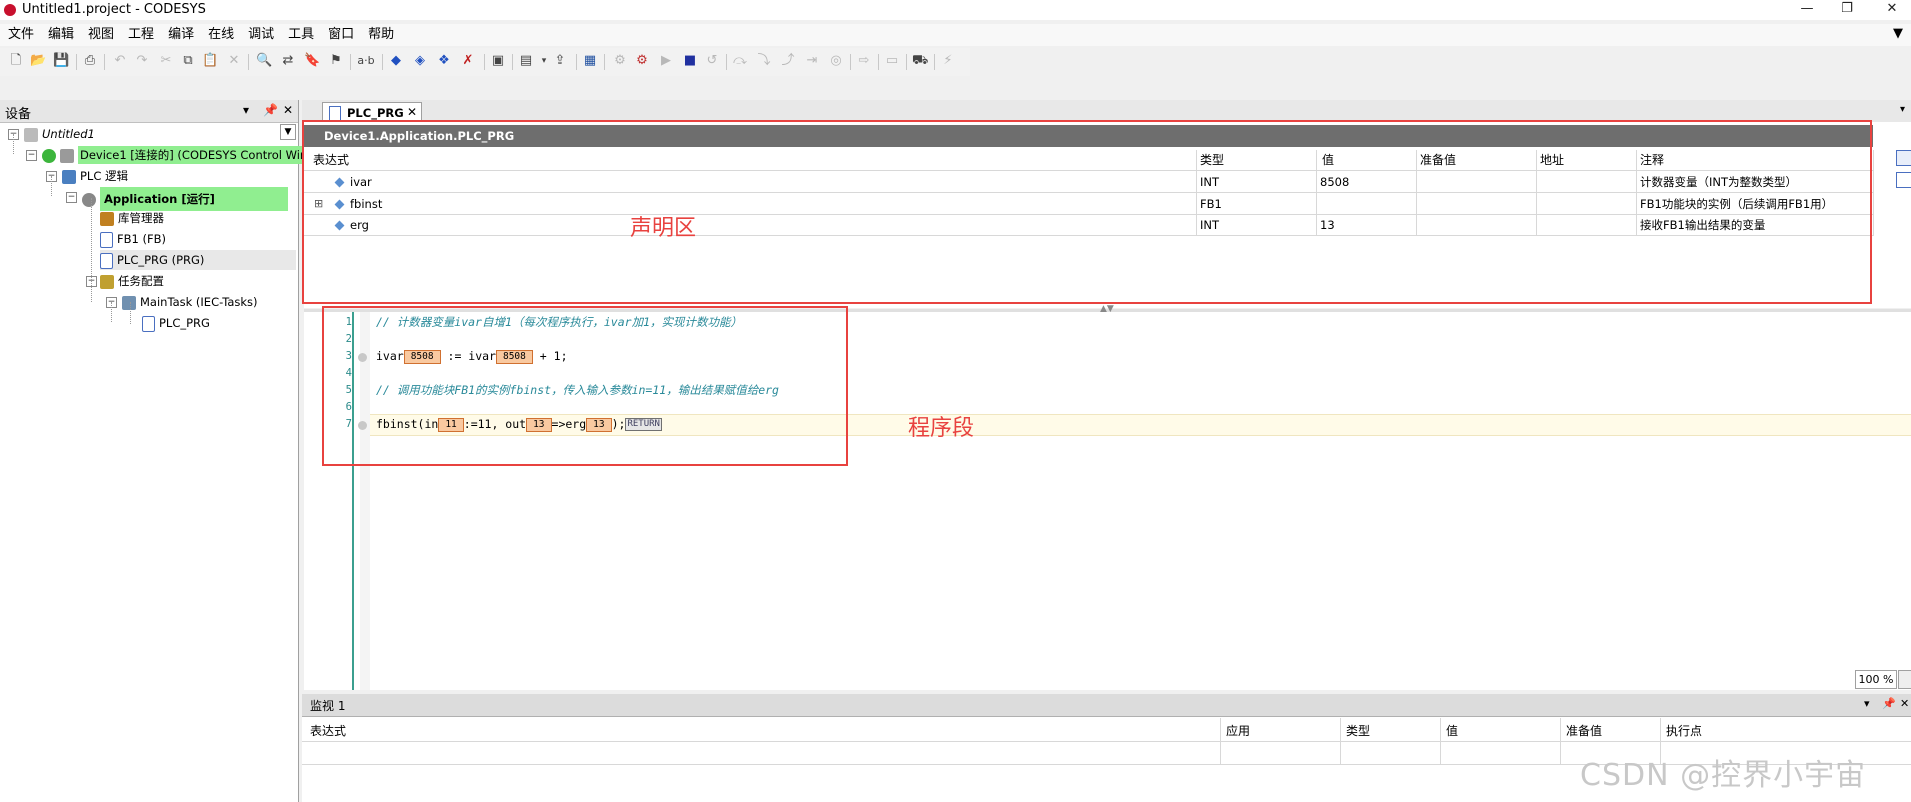 Image resolution: width=1911 pixels, height=802 pixels. What do you see at coordinates (663, 228) in the screenshot?
I see `declaration-area-annotation-label: 声明区` at bounding box center [663, 228].